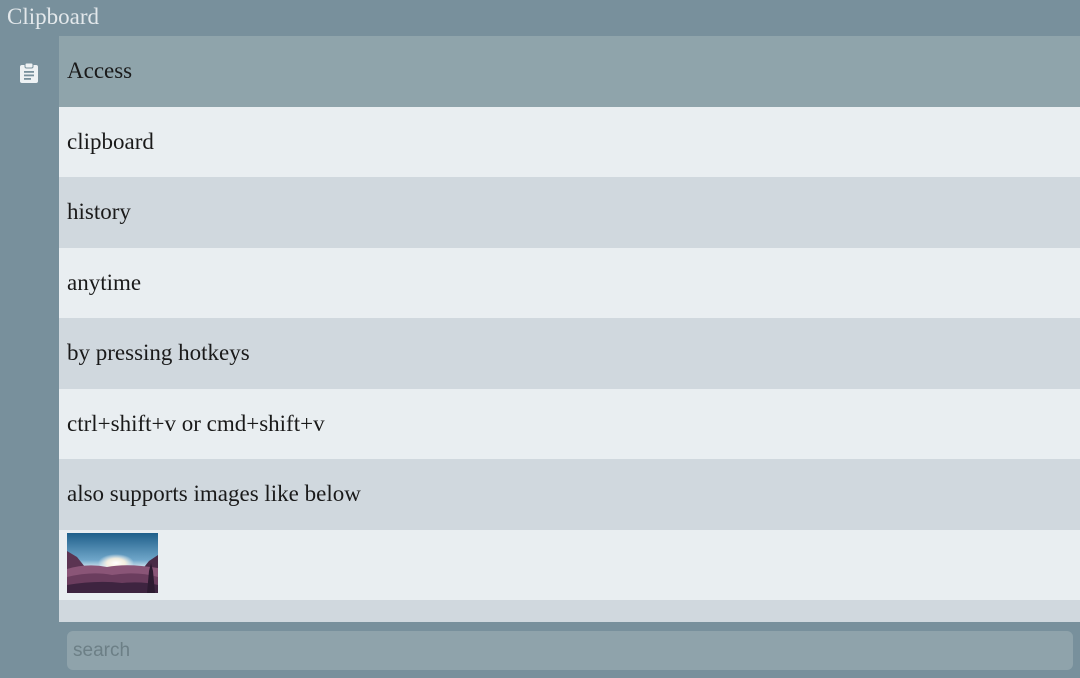 The height and width of the screenshot is (678, 1080). I want to click on history-item-image, so click(569, 564).